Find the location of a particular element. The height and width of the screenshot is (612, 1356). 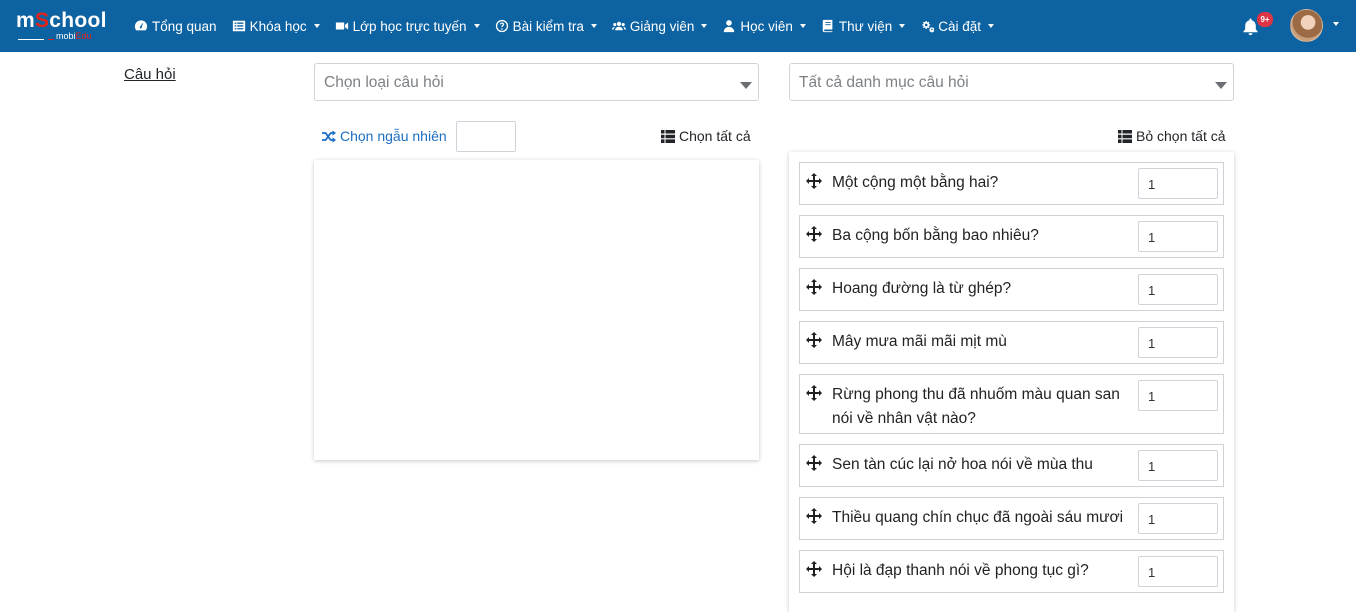

selected-question-item: Một cộng một bằng hai? 1 is located at coordinates (1011, 183).